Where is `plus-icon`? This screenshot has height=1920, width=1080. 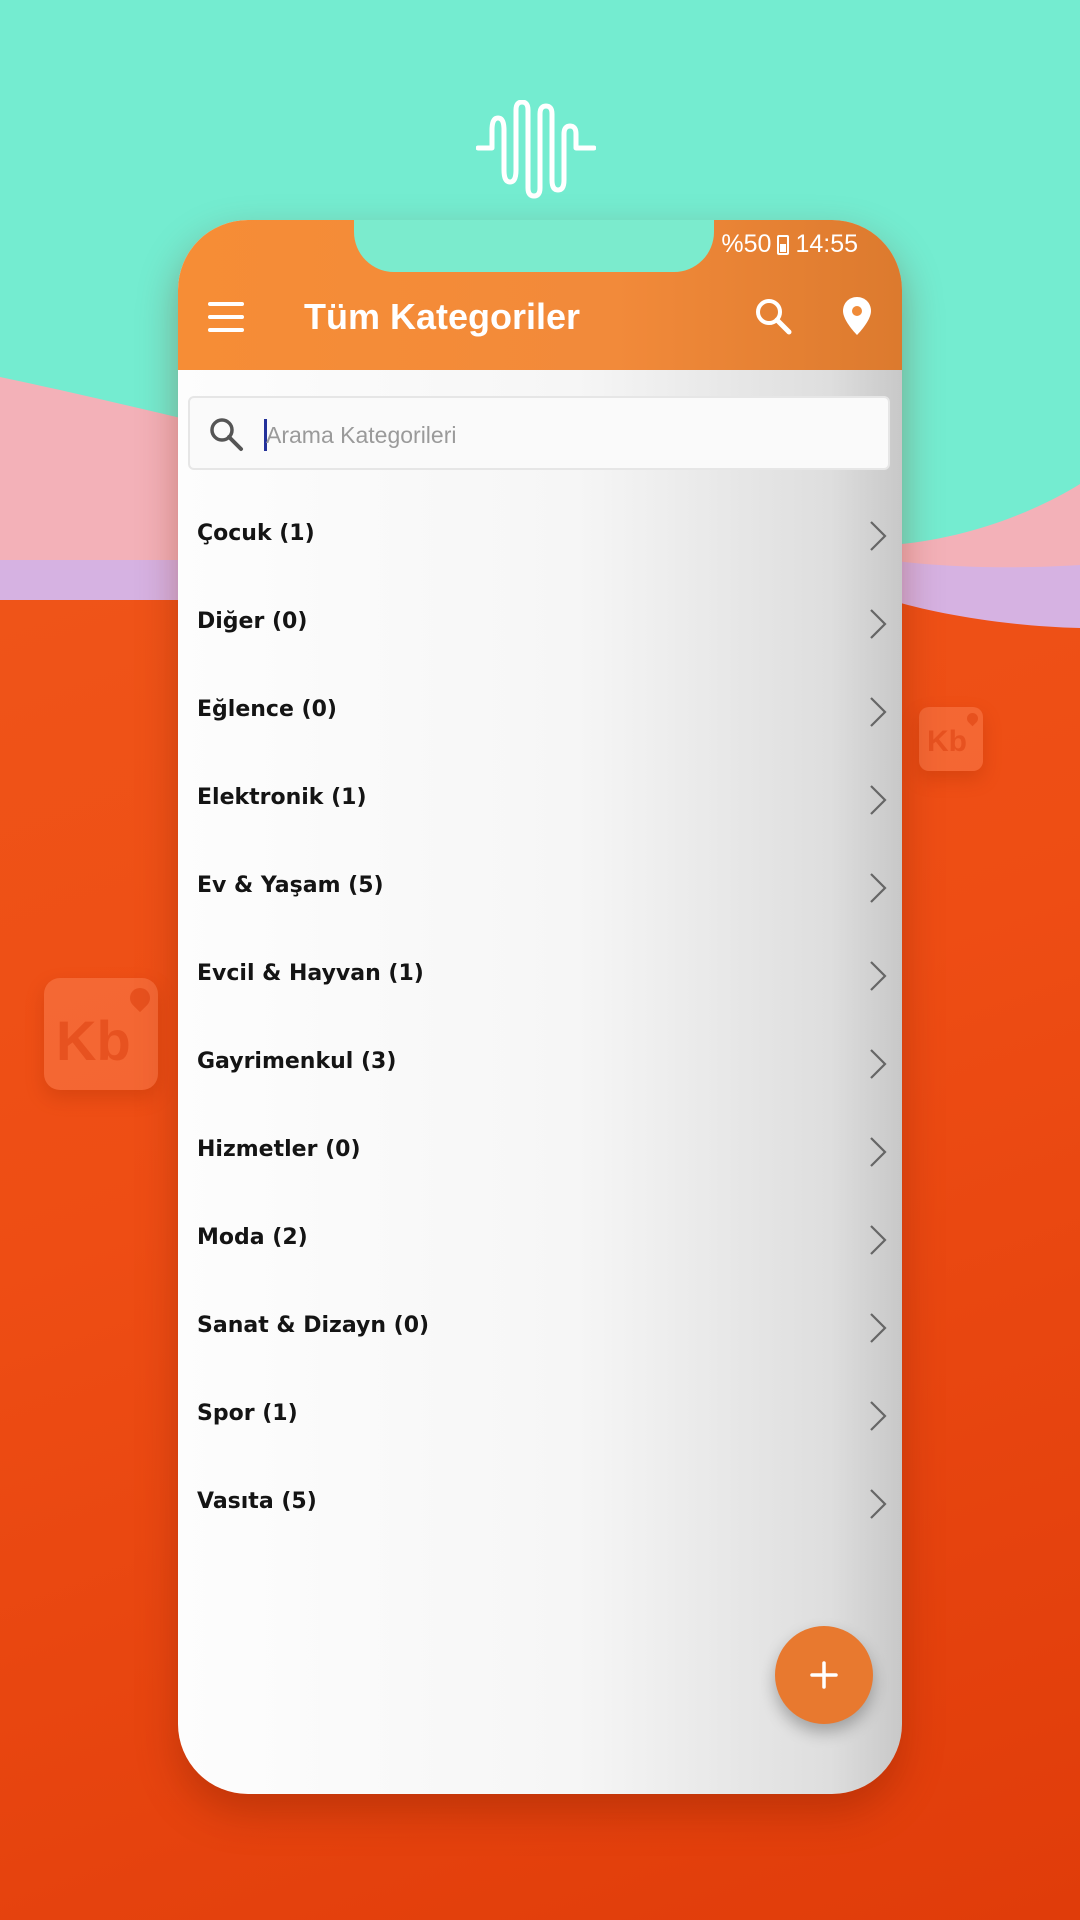
plus-icon is located at coordinates (824, 1675).